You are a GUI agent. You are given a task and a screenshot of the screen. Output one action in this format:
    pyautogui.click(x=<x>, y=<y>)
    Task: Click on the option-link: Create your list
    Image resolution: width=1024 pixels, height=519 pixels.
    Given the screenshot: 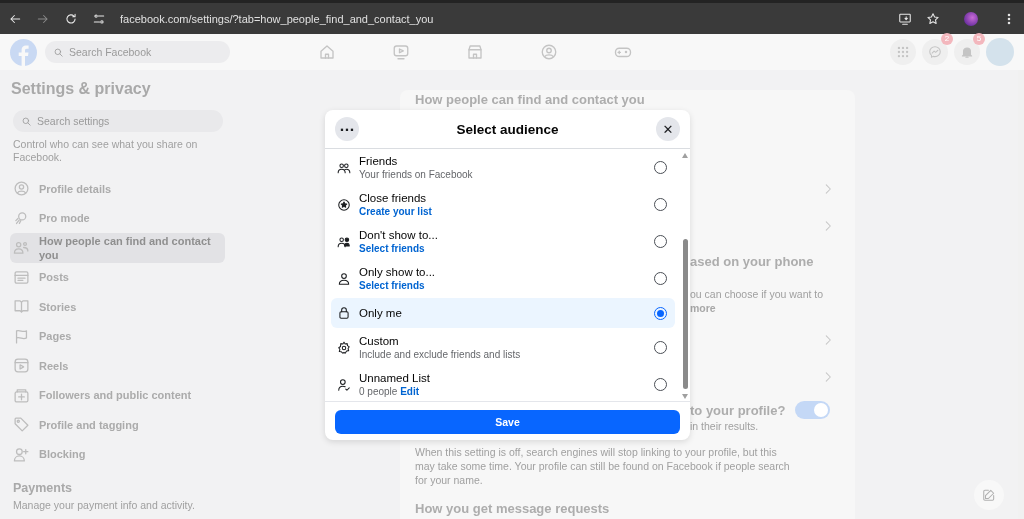 What is the action you would take?
    pyautogui.click(x=502, y=211)
    